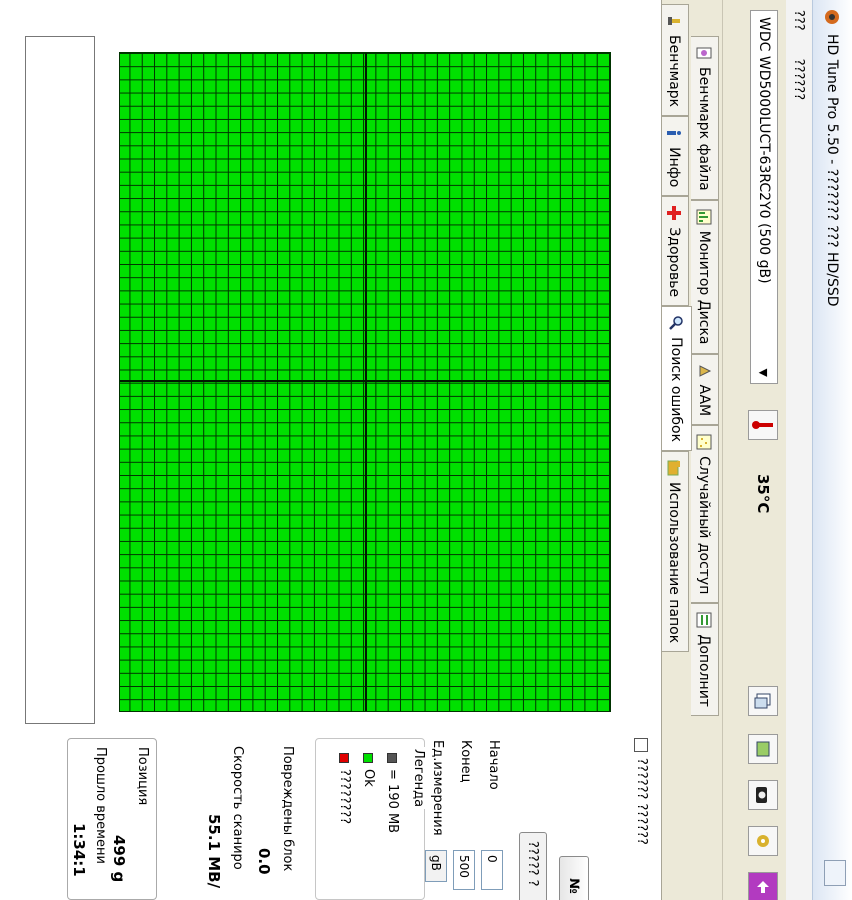  Describe the element at coordinates (287, 809) in the screenshot. I see `damaged-blocks-label: Повреждены блок` at that location.